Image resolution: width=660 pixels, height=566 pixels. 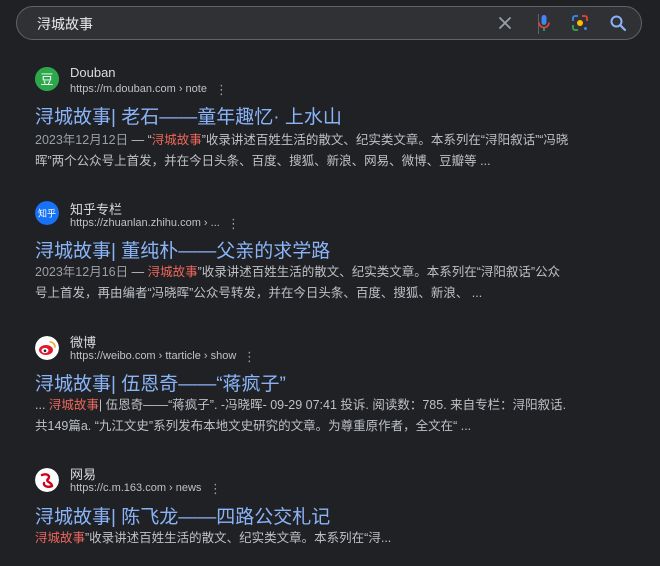 I want to click on search-input: 浔城故事, so click(x=65, y=24).